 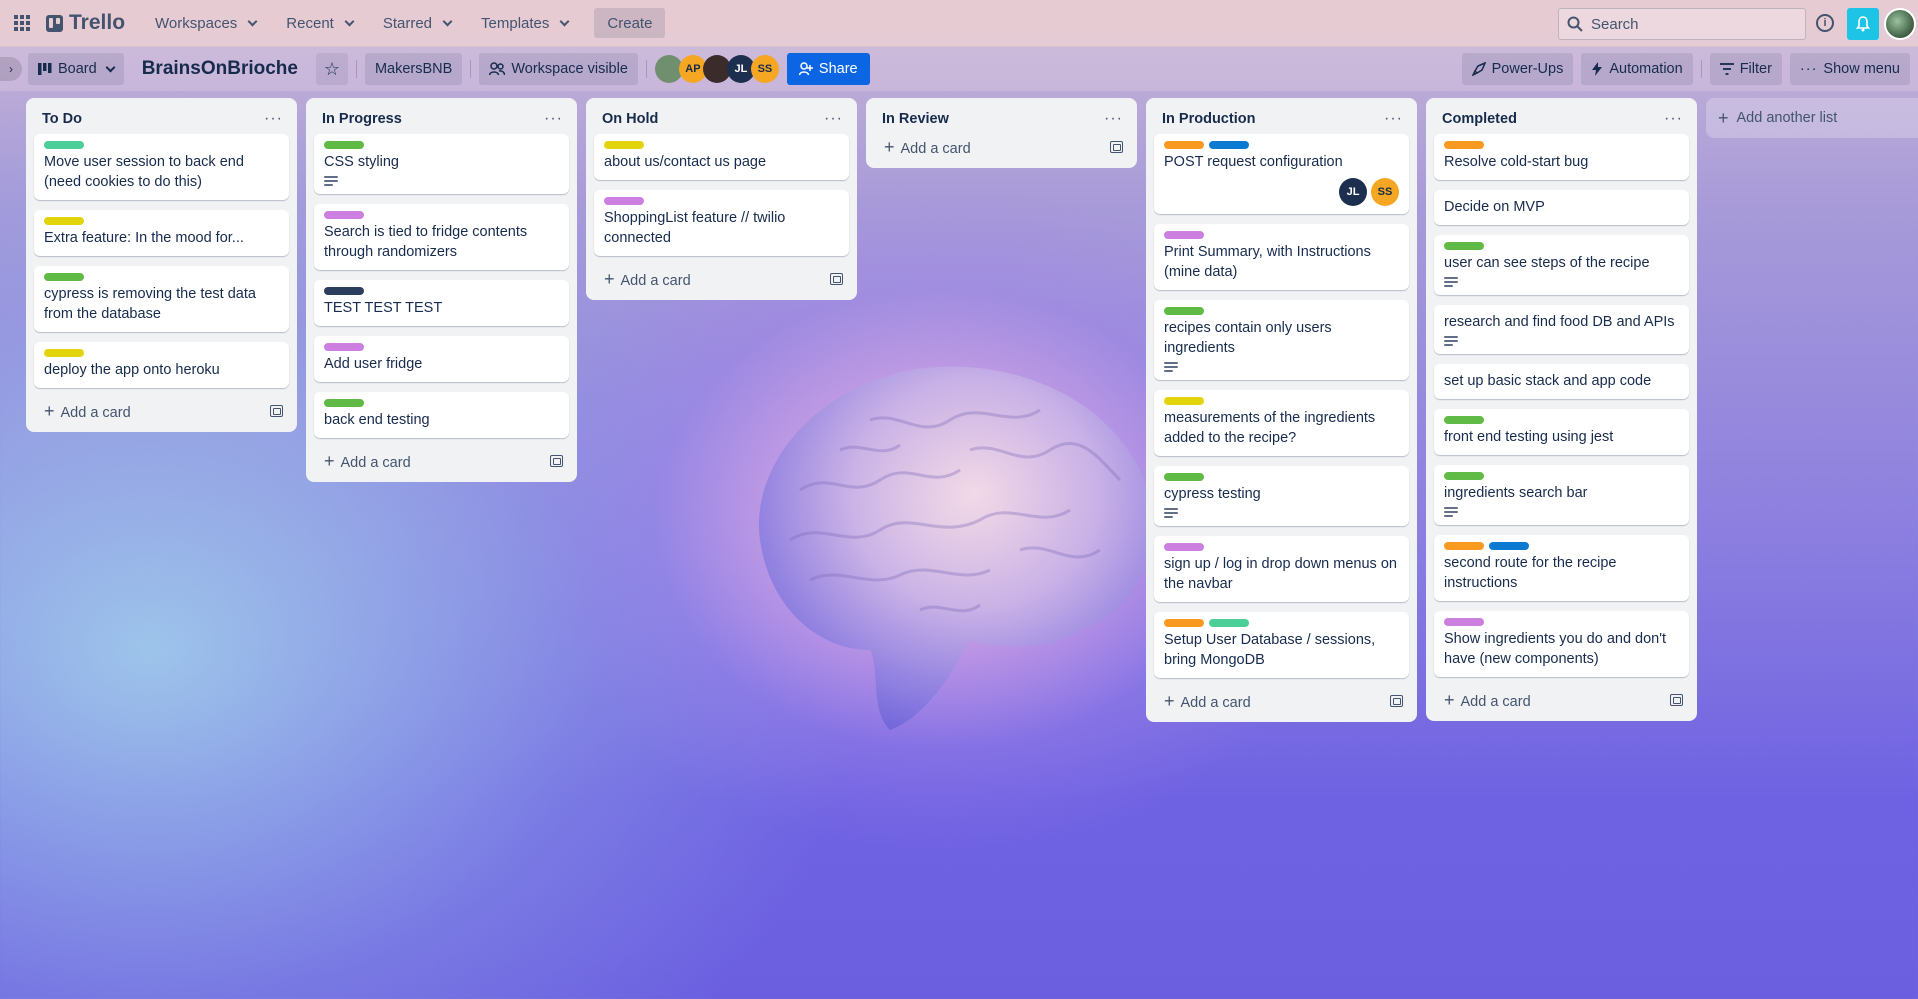 I want to click on recent-menu: Recent, so click(x=319, y=23).